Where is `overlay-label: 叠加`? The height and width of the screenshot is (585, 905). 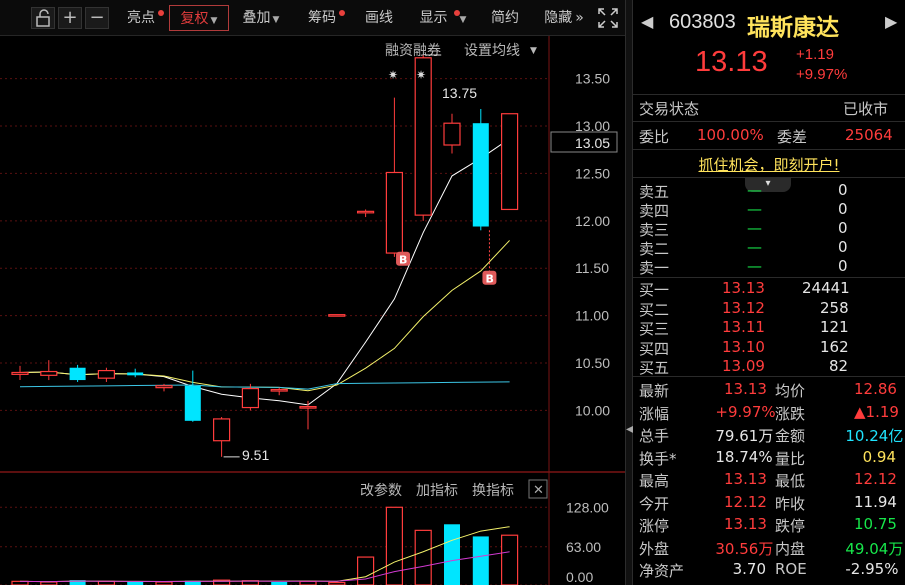 overlay-label: 叠加 is located at coordinates (256, 18).